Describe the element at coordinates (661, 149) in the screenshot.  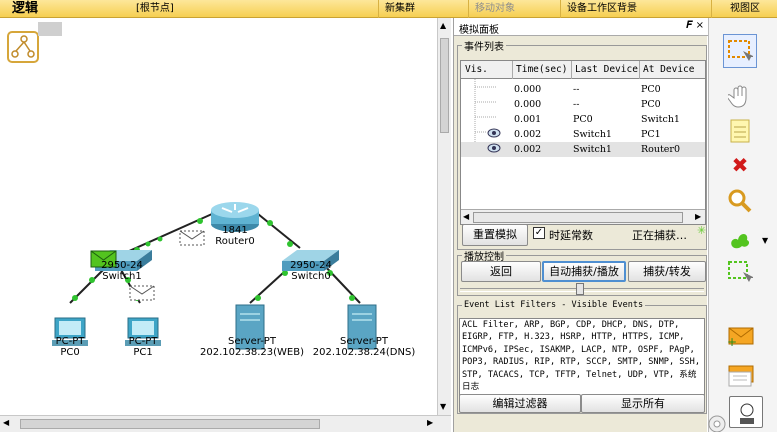
I see `event-at-device: Router0` at that location.